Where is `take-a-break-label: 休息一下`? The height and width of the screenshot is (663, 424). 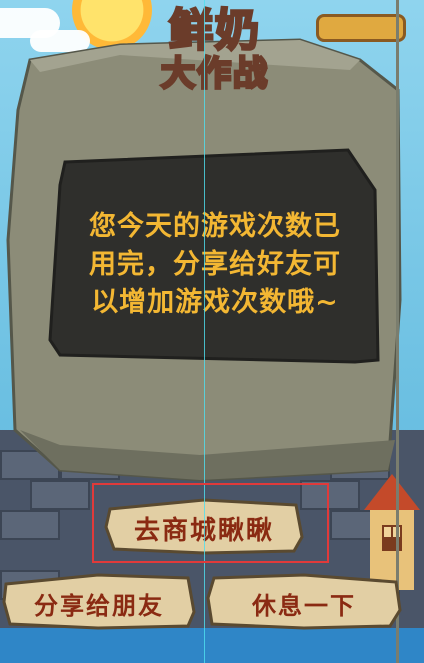 take-a-break-label: 休息一下 is located at coordinates (304, 606).